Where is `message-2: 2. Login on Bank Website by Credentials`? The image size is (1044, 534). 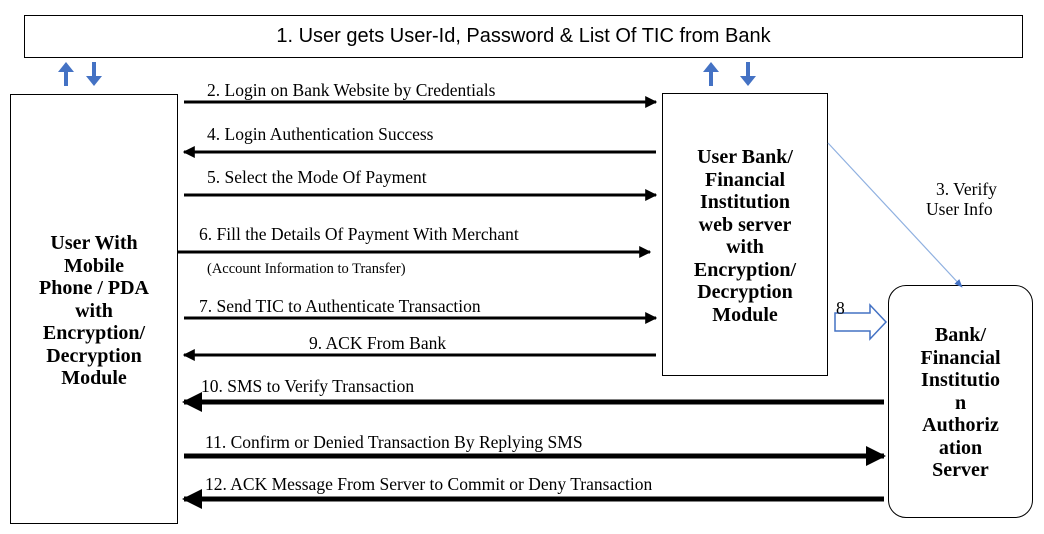
message-2: 2. Login on Bank Website by Credentials is located at coordinates (351, 90).